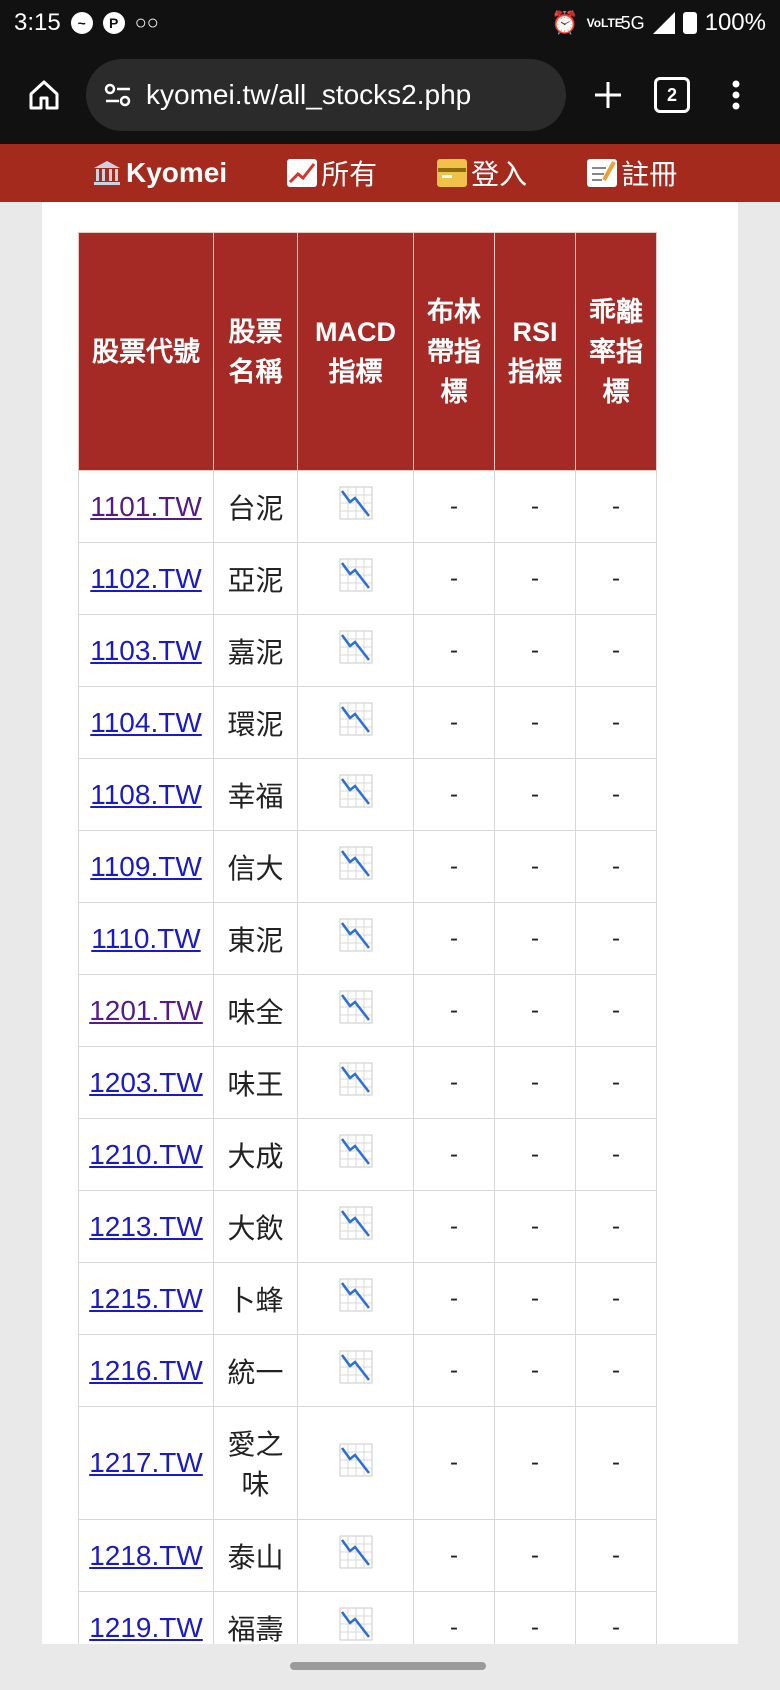 The height and width of the screenshot is (1690, 780). What do you see at coordinates (113, 23) in the screenshot?
I see `p-app-icon: P` at bounding box center [113, 23].